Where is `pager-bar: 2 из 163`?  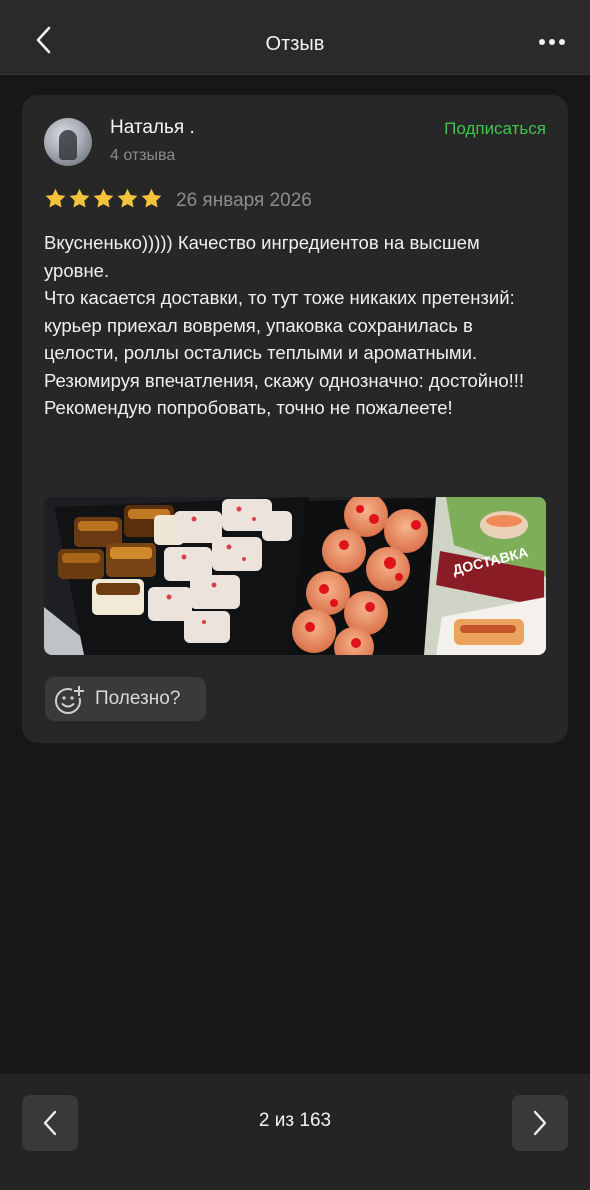 pager-bar: 2 из 163 is located at coordinates (295, 1132).